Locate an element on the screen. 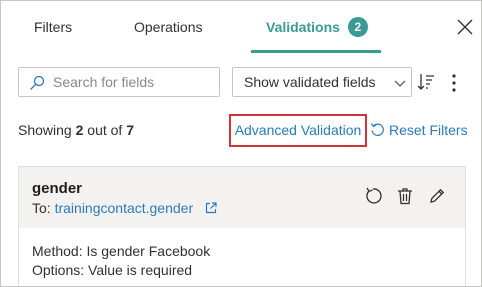  summary-shown-count: 2 is located at coordinates (79, 130).